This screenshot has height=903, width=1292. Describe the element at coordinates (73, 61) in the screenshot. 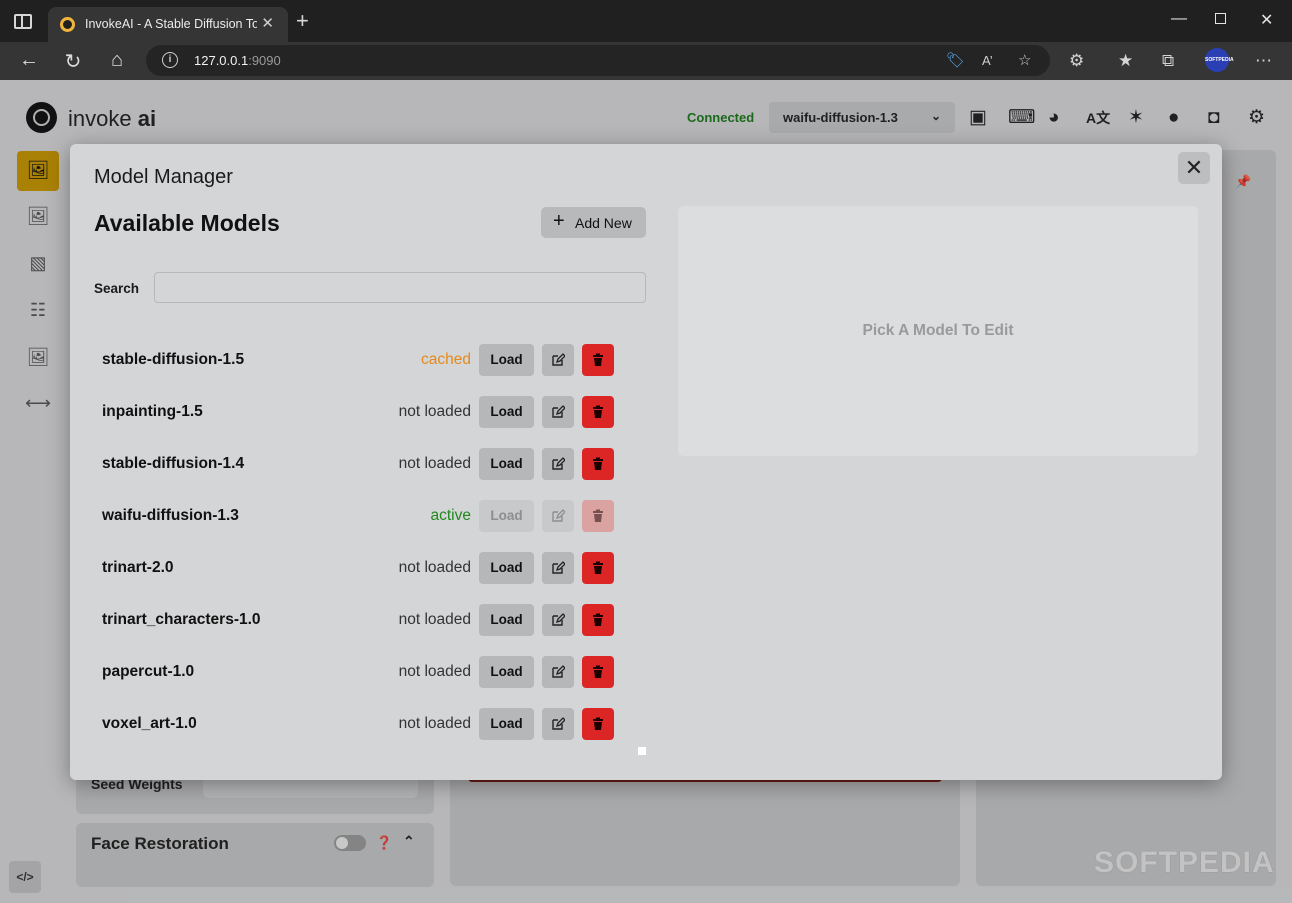

I see `refresh-icon: ↻` at that location.